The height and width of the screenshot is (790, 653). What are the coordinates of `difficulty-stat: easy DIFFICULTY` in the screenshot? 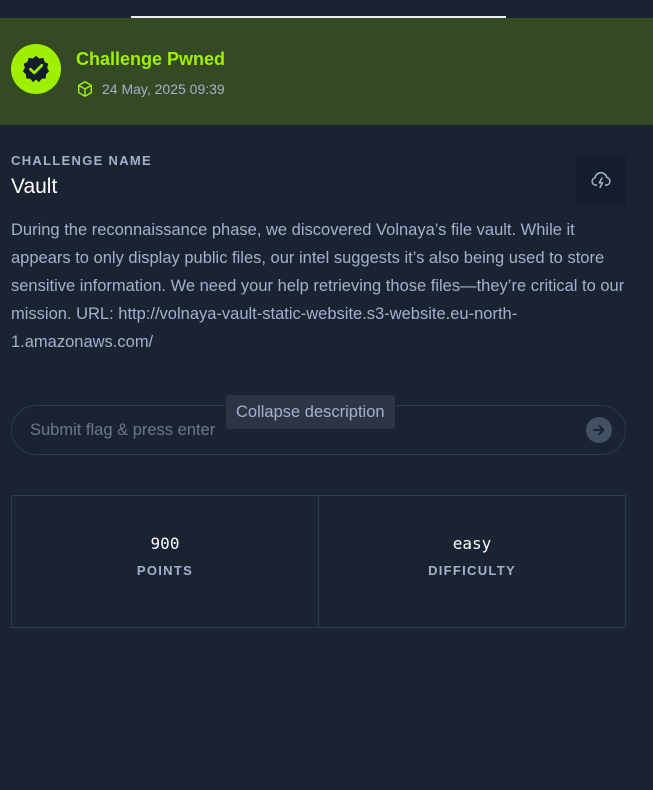 It's located at (471, 561).